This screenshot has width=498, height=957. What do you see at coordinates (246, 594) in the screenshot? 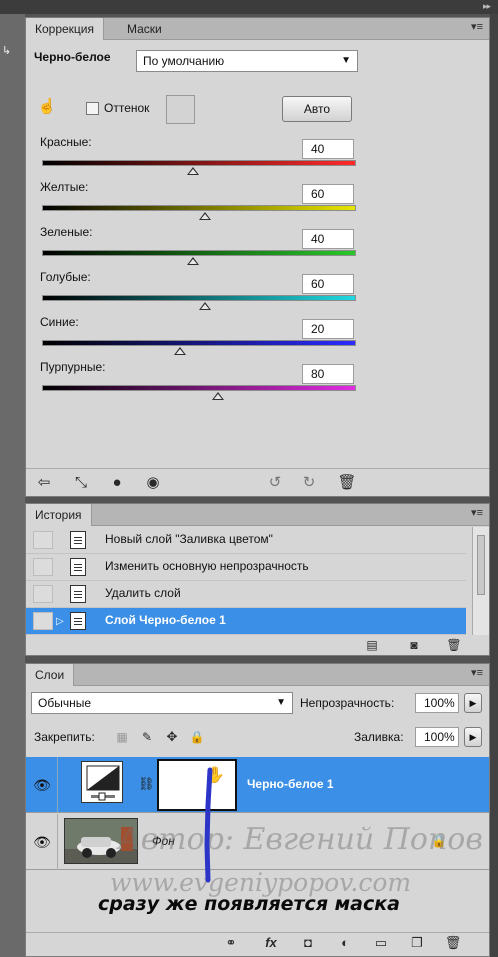
I see `history-item: Удалить слой` at bounding box center [246, 594].